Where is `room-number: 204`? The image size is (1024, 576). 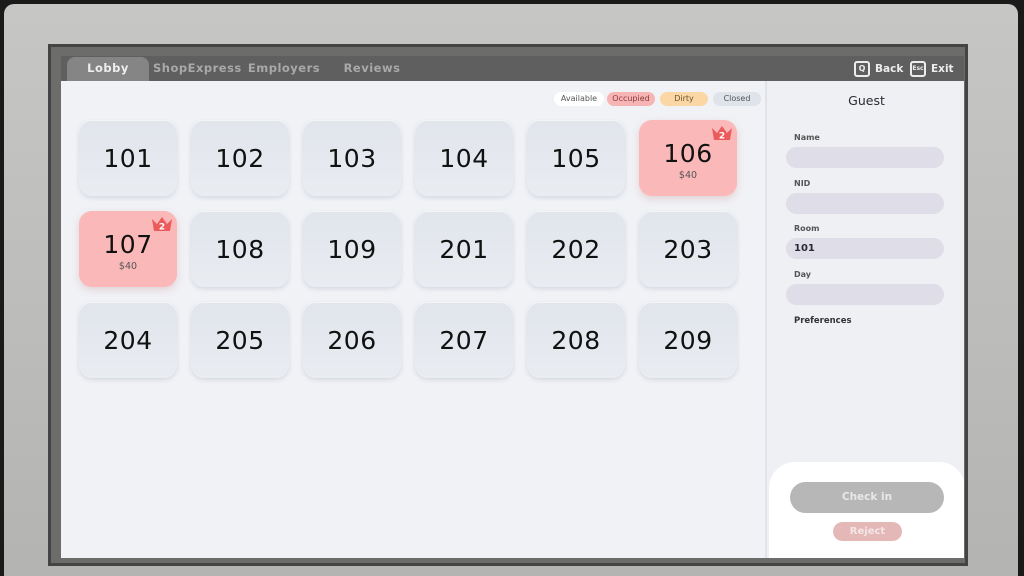 room-number: 204 is located at coordinates (128, 340).